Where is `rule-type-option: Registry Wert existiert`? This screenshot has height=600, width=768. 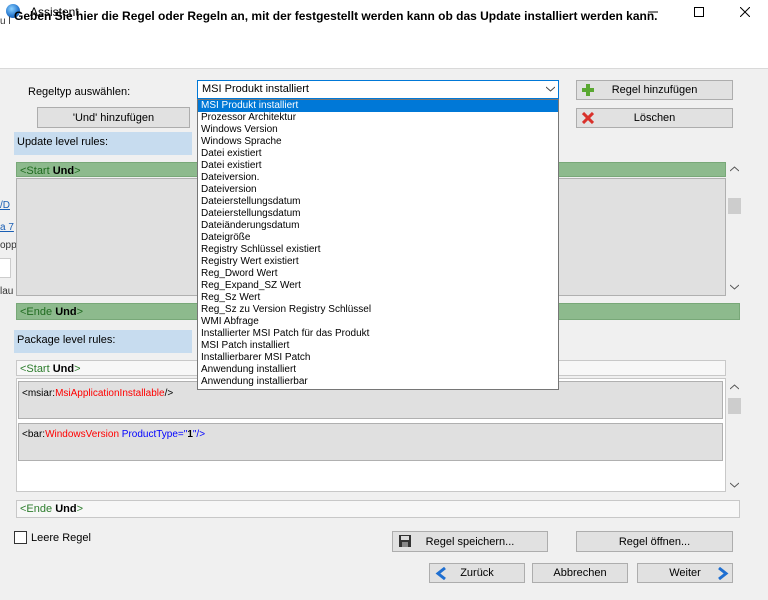 rule-type-option: Registry Wert existiert is located at coordinates (378, 262).